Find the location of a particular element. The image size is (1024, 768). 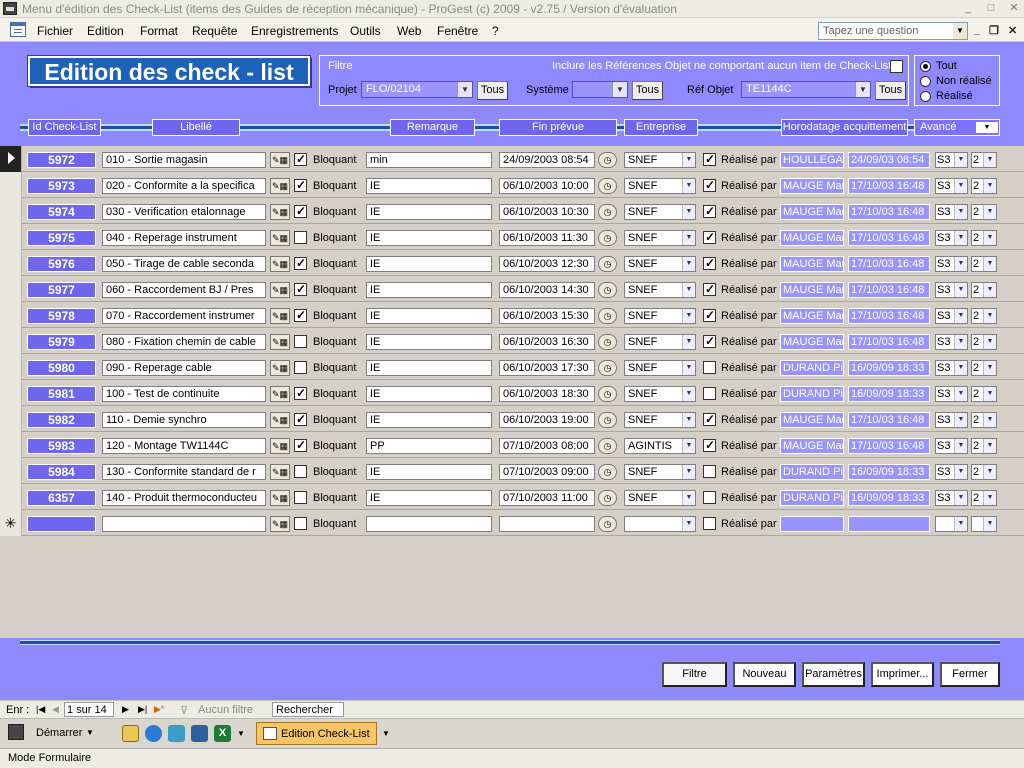

refobjet-combo: TE1144C ▼ is located at coordinates (806, 89).